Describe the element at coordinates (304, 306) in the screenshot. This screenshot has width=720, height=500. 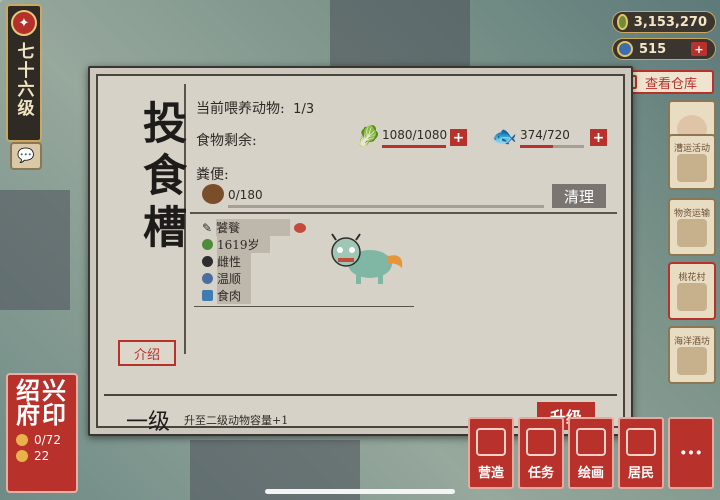
I see `attr-underline` at that location.